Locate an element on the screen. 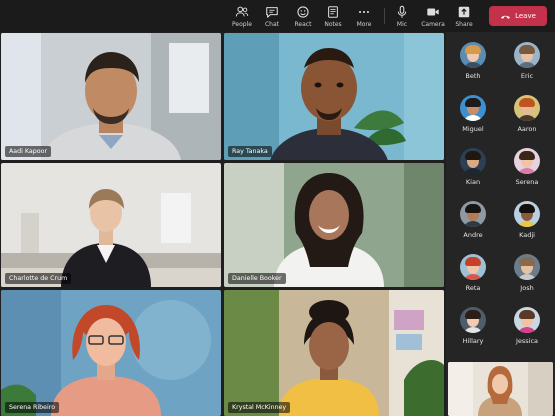  roster-participant: Hillary is located at coordinates (473, 331).